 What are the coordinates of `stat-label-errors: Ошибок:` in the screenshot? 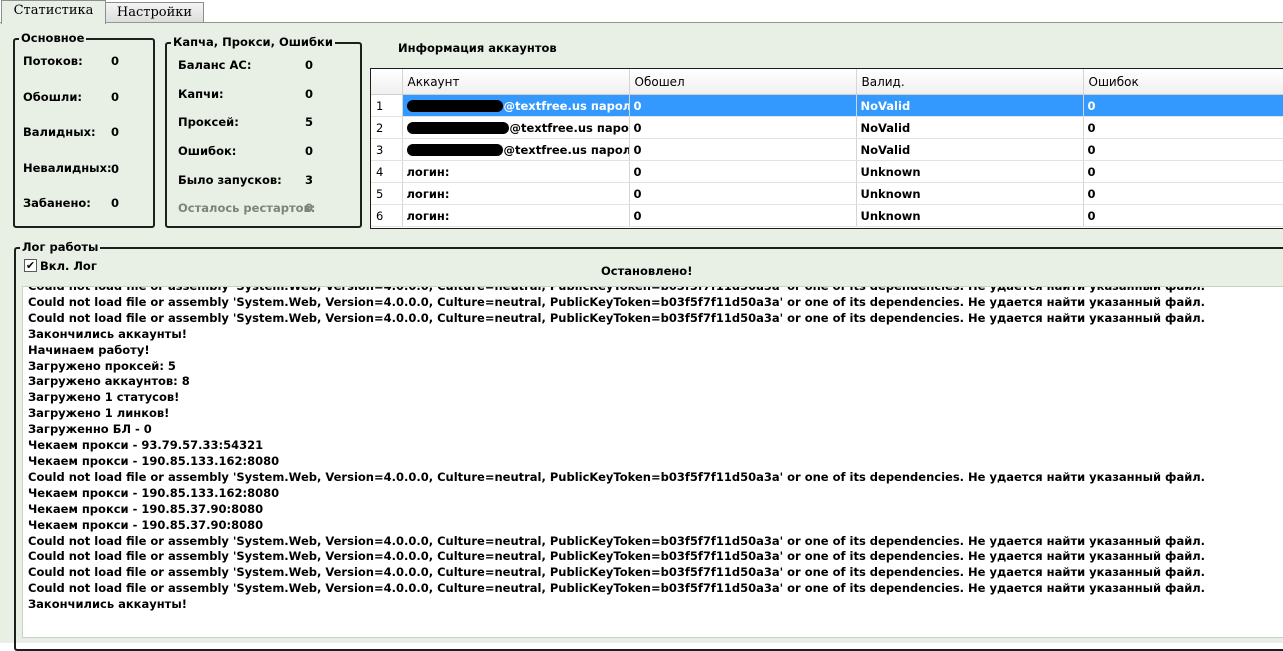 It's located at (207, 151).